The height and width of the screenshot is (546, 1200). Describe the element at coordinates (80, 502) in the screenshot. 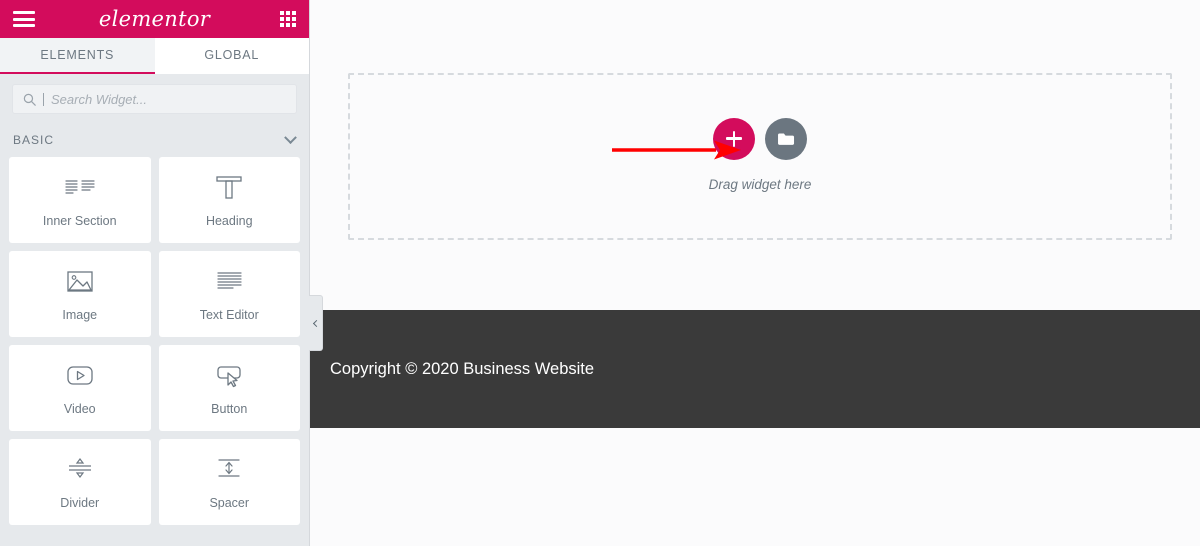

I see `widget-label: Divider` at that location.